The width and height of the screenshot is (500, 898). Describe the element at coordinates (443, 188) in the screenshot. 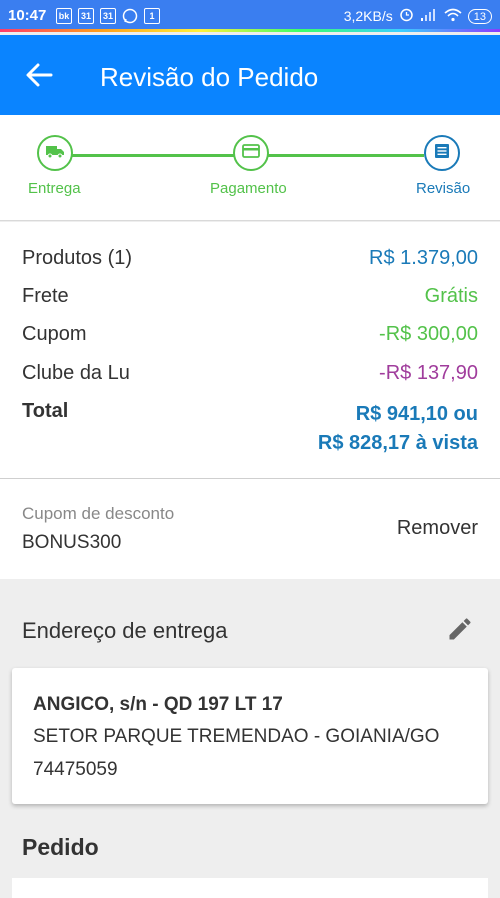

I see `step-label-revisao: Revisão` at that location.